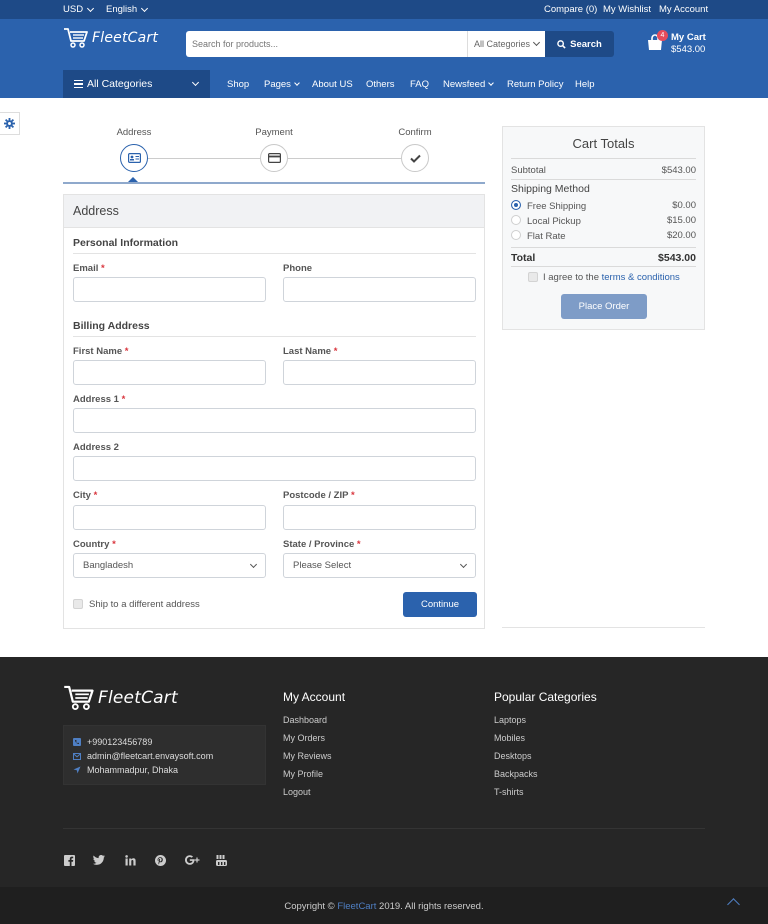  I want to click on phone-icon, so click(77, 742).